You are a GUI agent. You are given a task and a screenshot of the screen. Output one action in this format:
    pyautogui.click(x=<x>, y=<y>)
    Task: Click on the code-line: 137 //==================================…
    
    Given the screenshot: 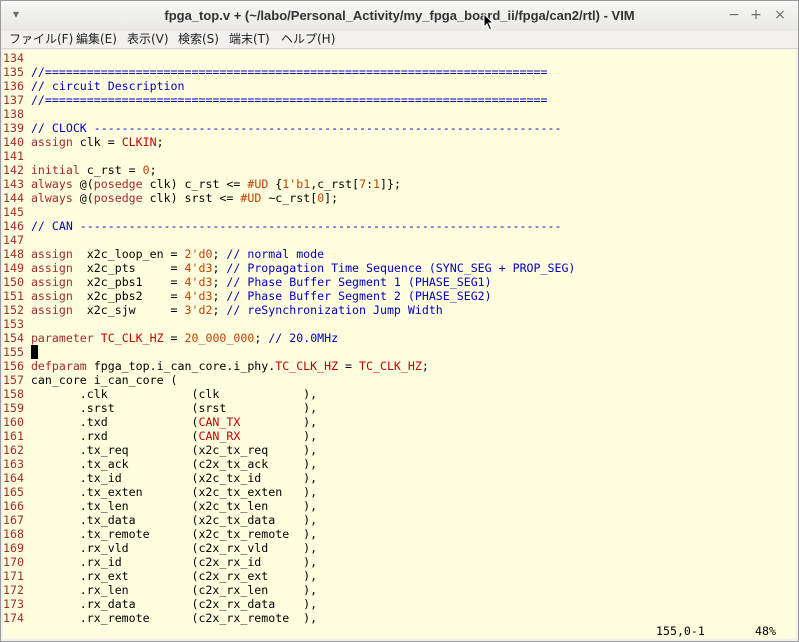 What is the action you would take?
    pyautogui.click(x=275, y=100)
    